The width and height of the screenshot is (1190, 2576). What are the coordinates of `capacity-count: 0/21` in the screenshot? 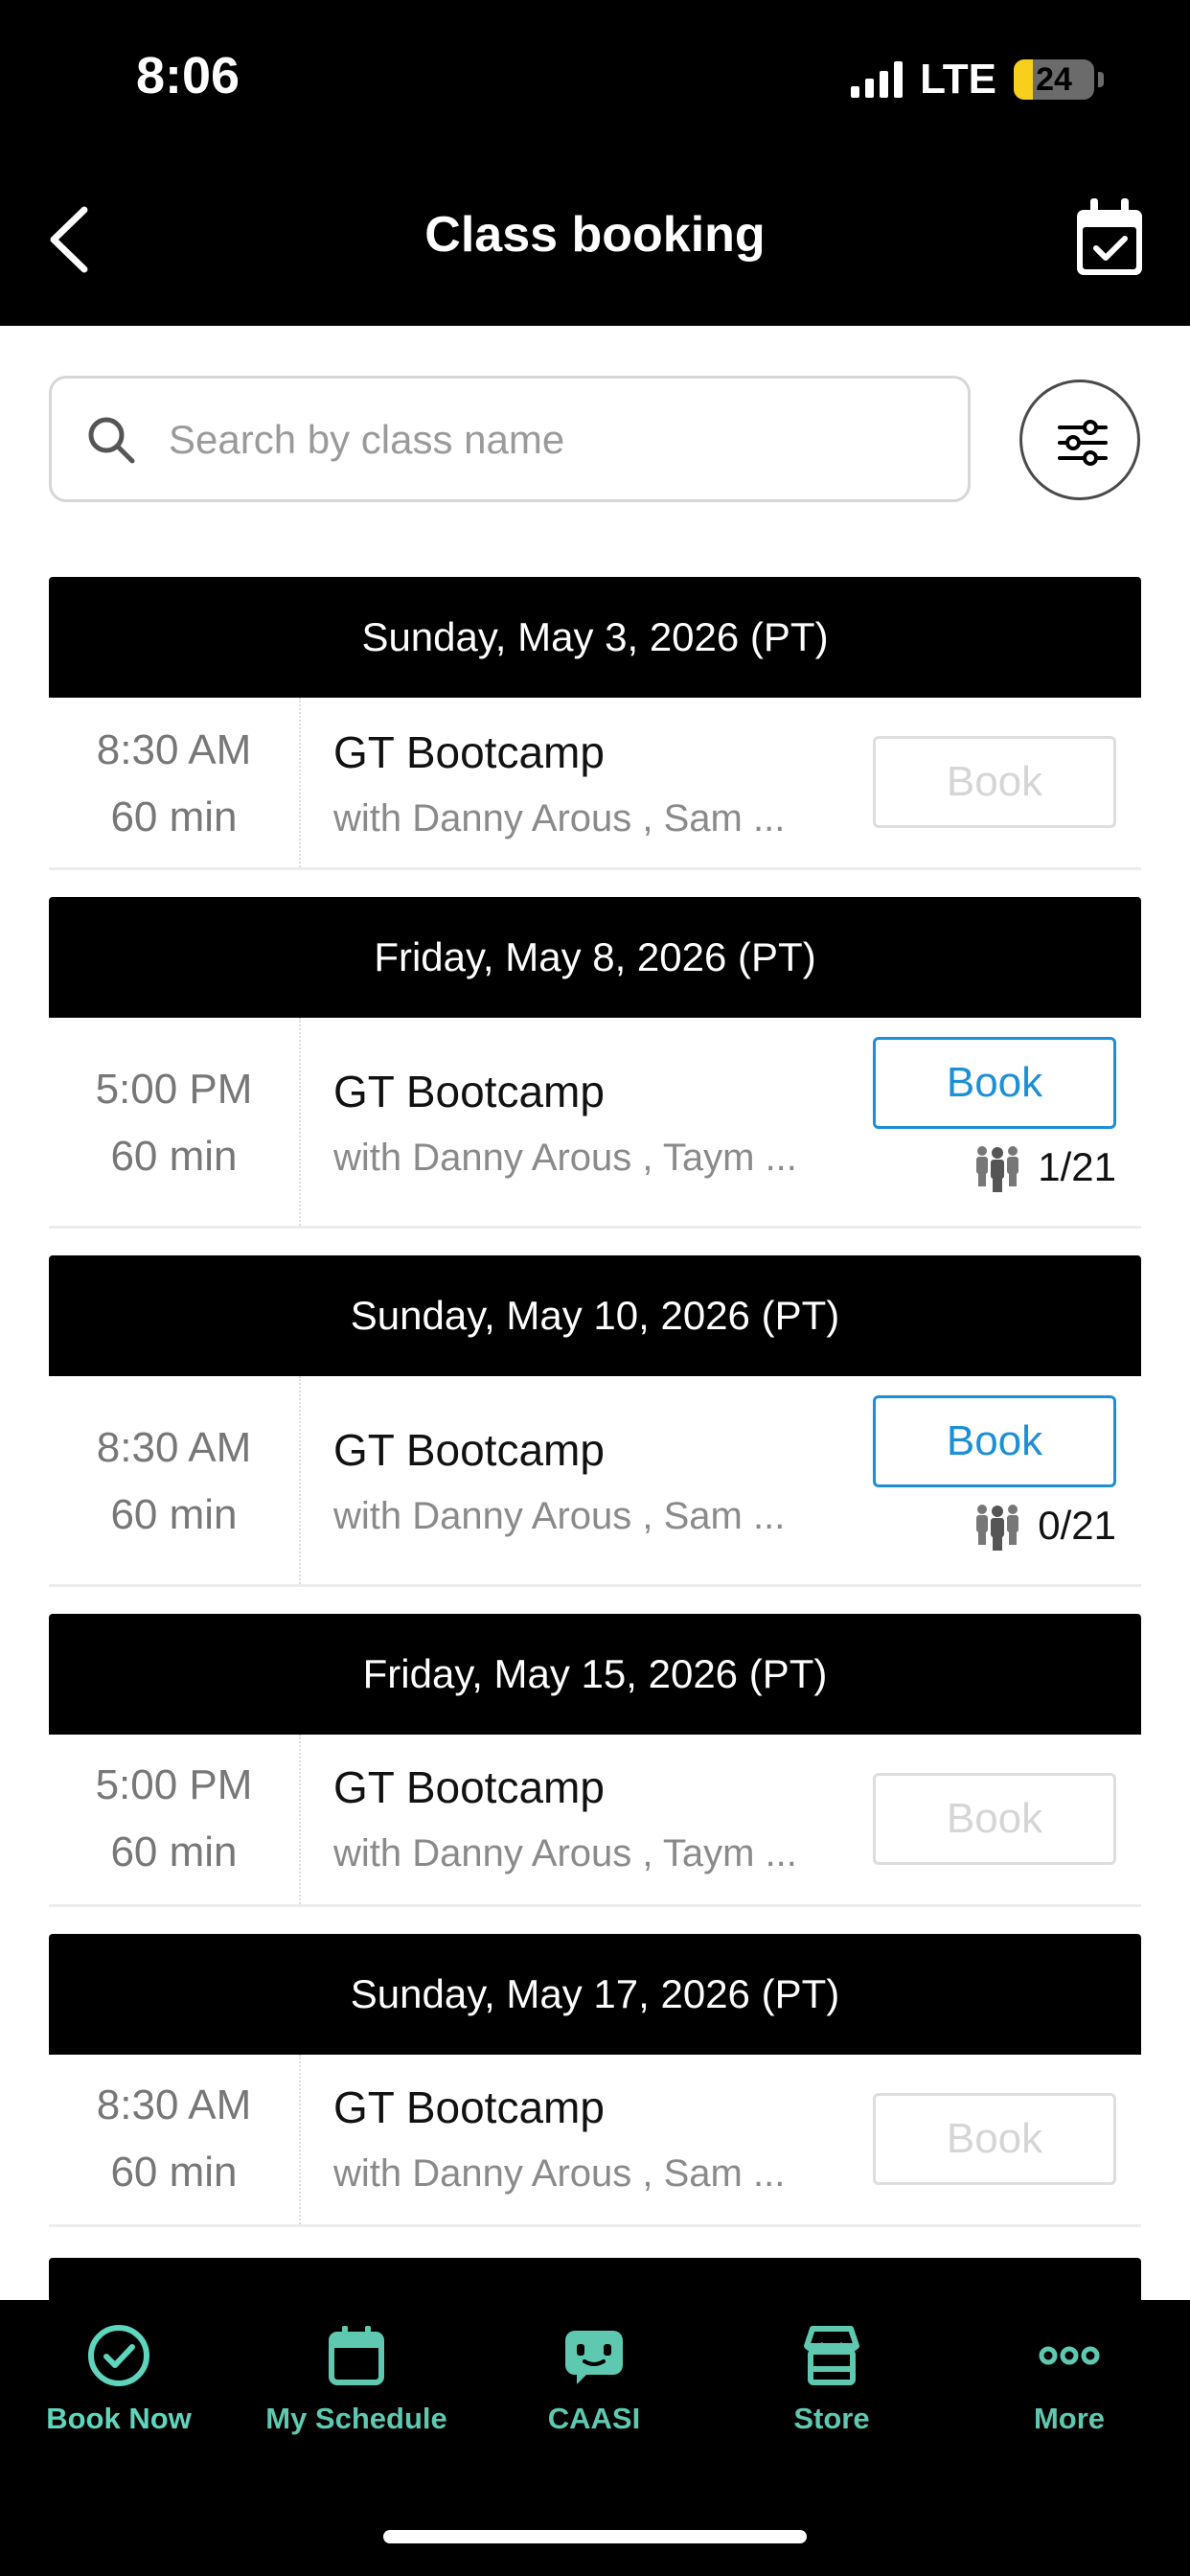 It's located at (1077, 1525).